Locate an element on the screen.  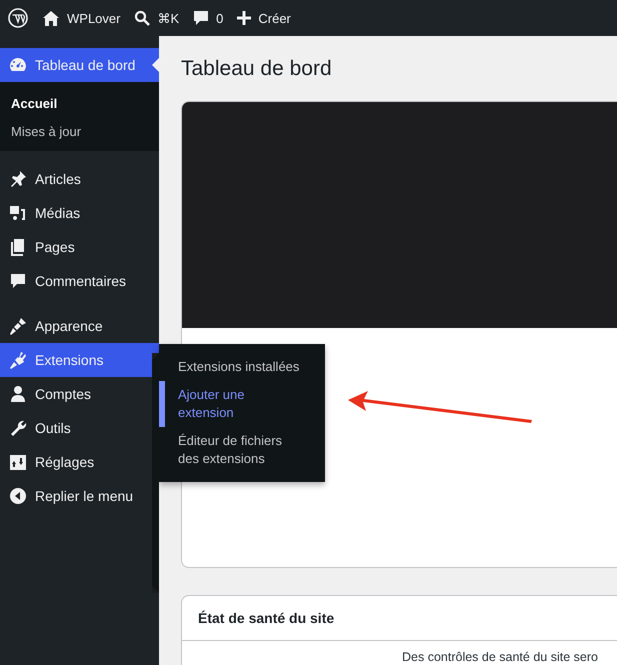
shortcut-label: ⌘K is located at coordinates (168, 18).